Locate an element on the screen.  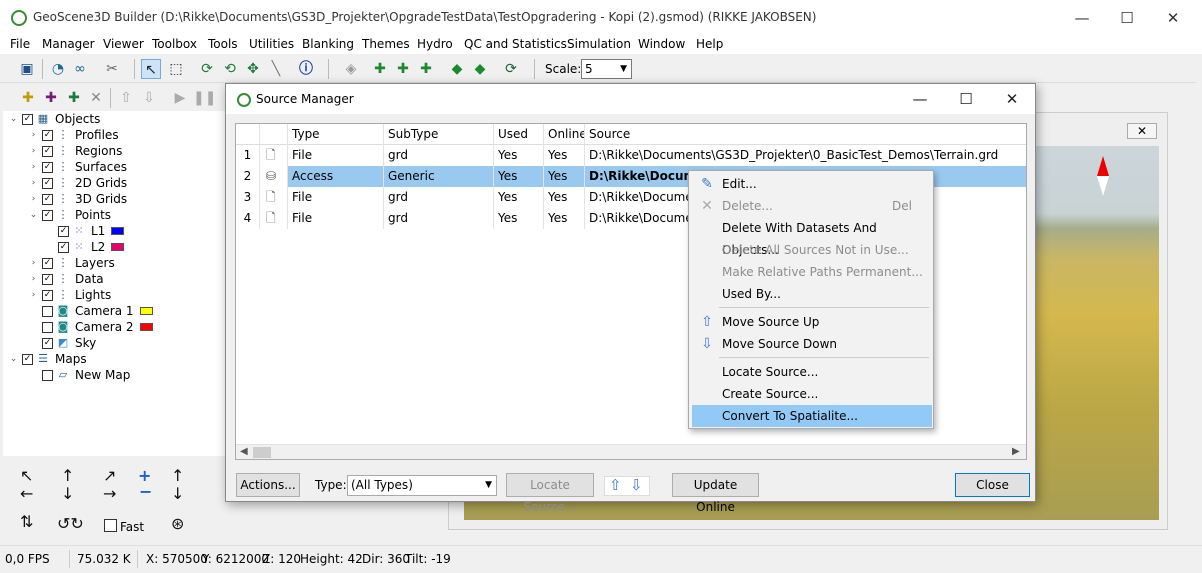
rotate-icon: ↺↻ is located at coordinates (70, 524).